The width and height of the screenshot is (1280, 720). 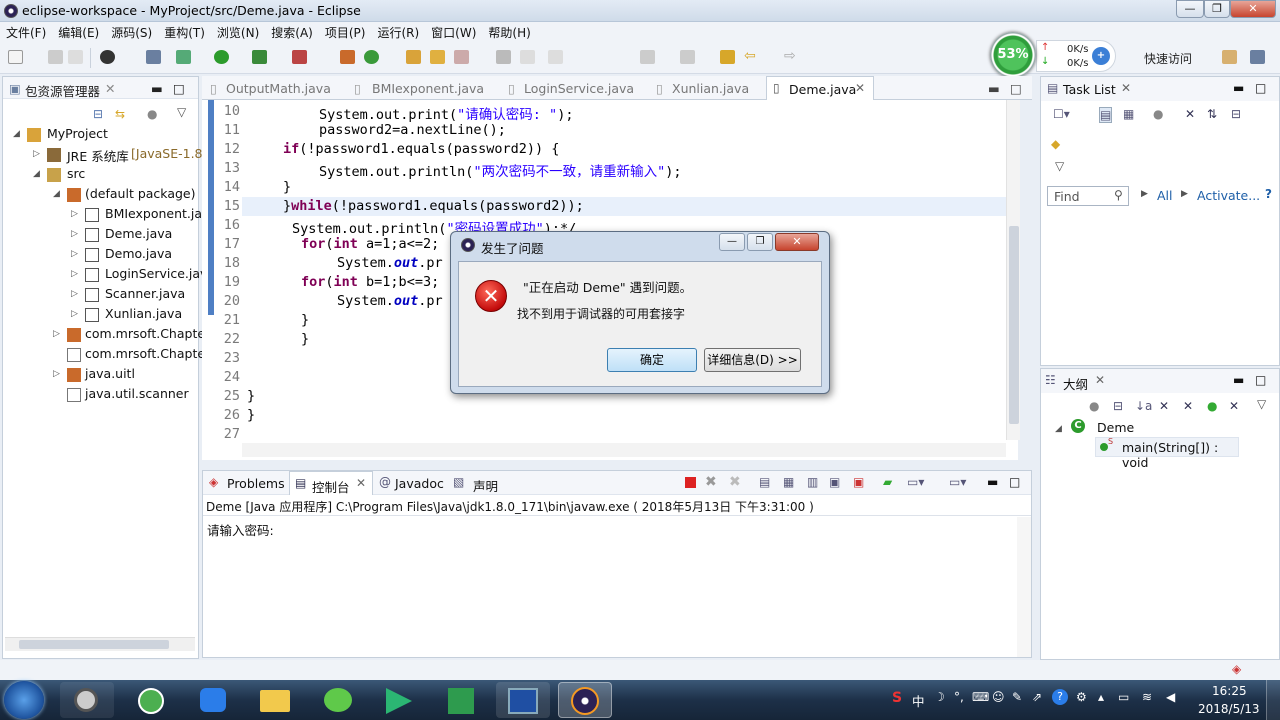 I want to click on tab-outputmath: OutputMath.java, so click(x=278, y=88).